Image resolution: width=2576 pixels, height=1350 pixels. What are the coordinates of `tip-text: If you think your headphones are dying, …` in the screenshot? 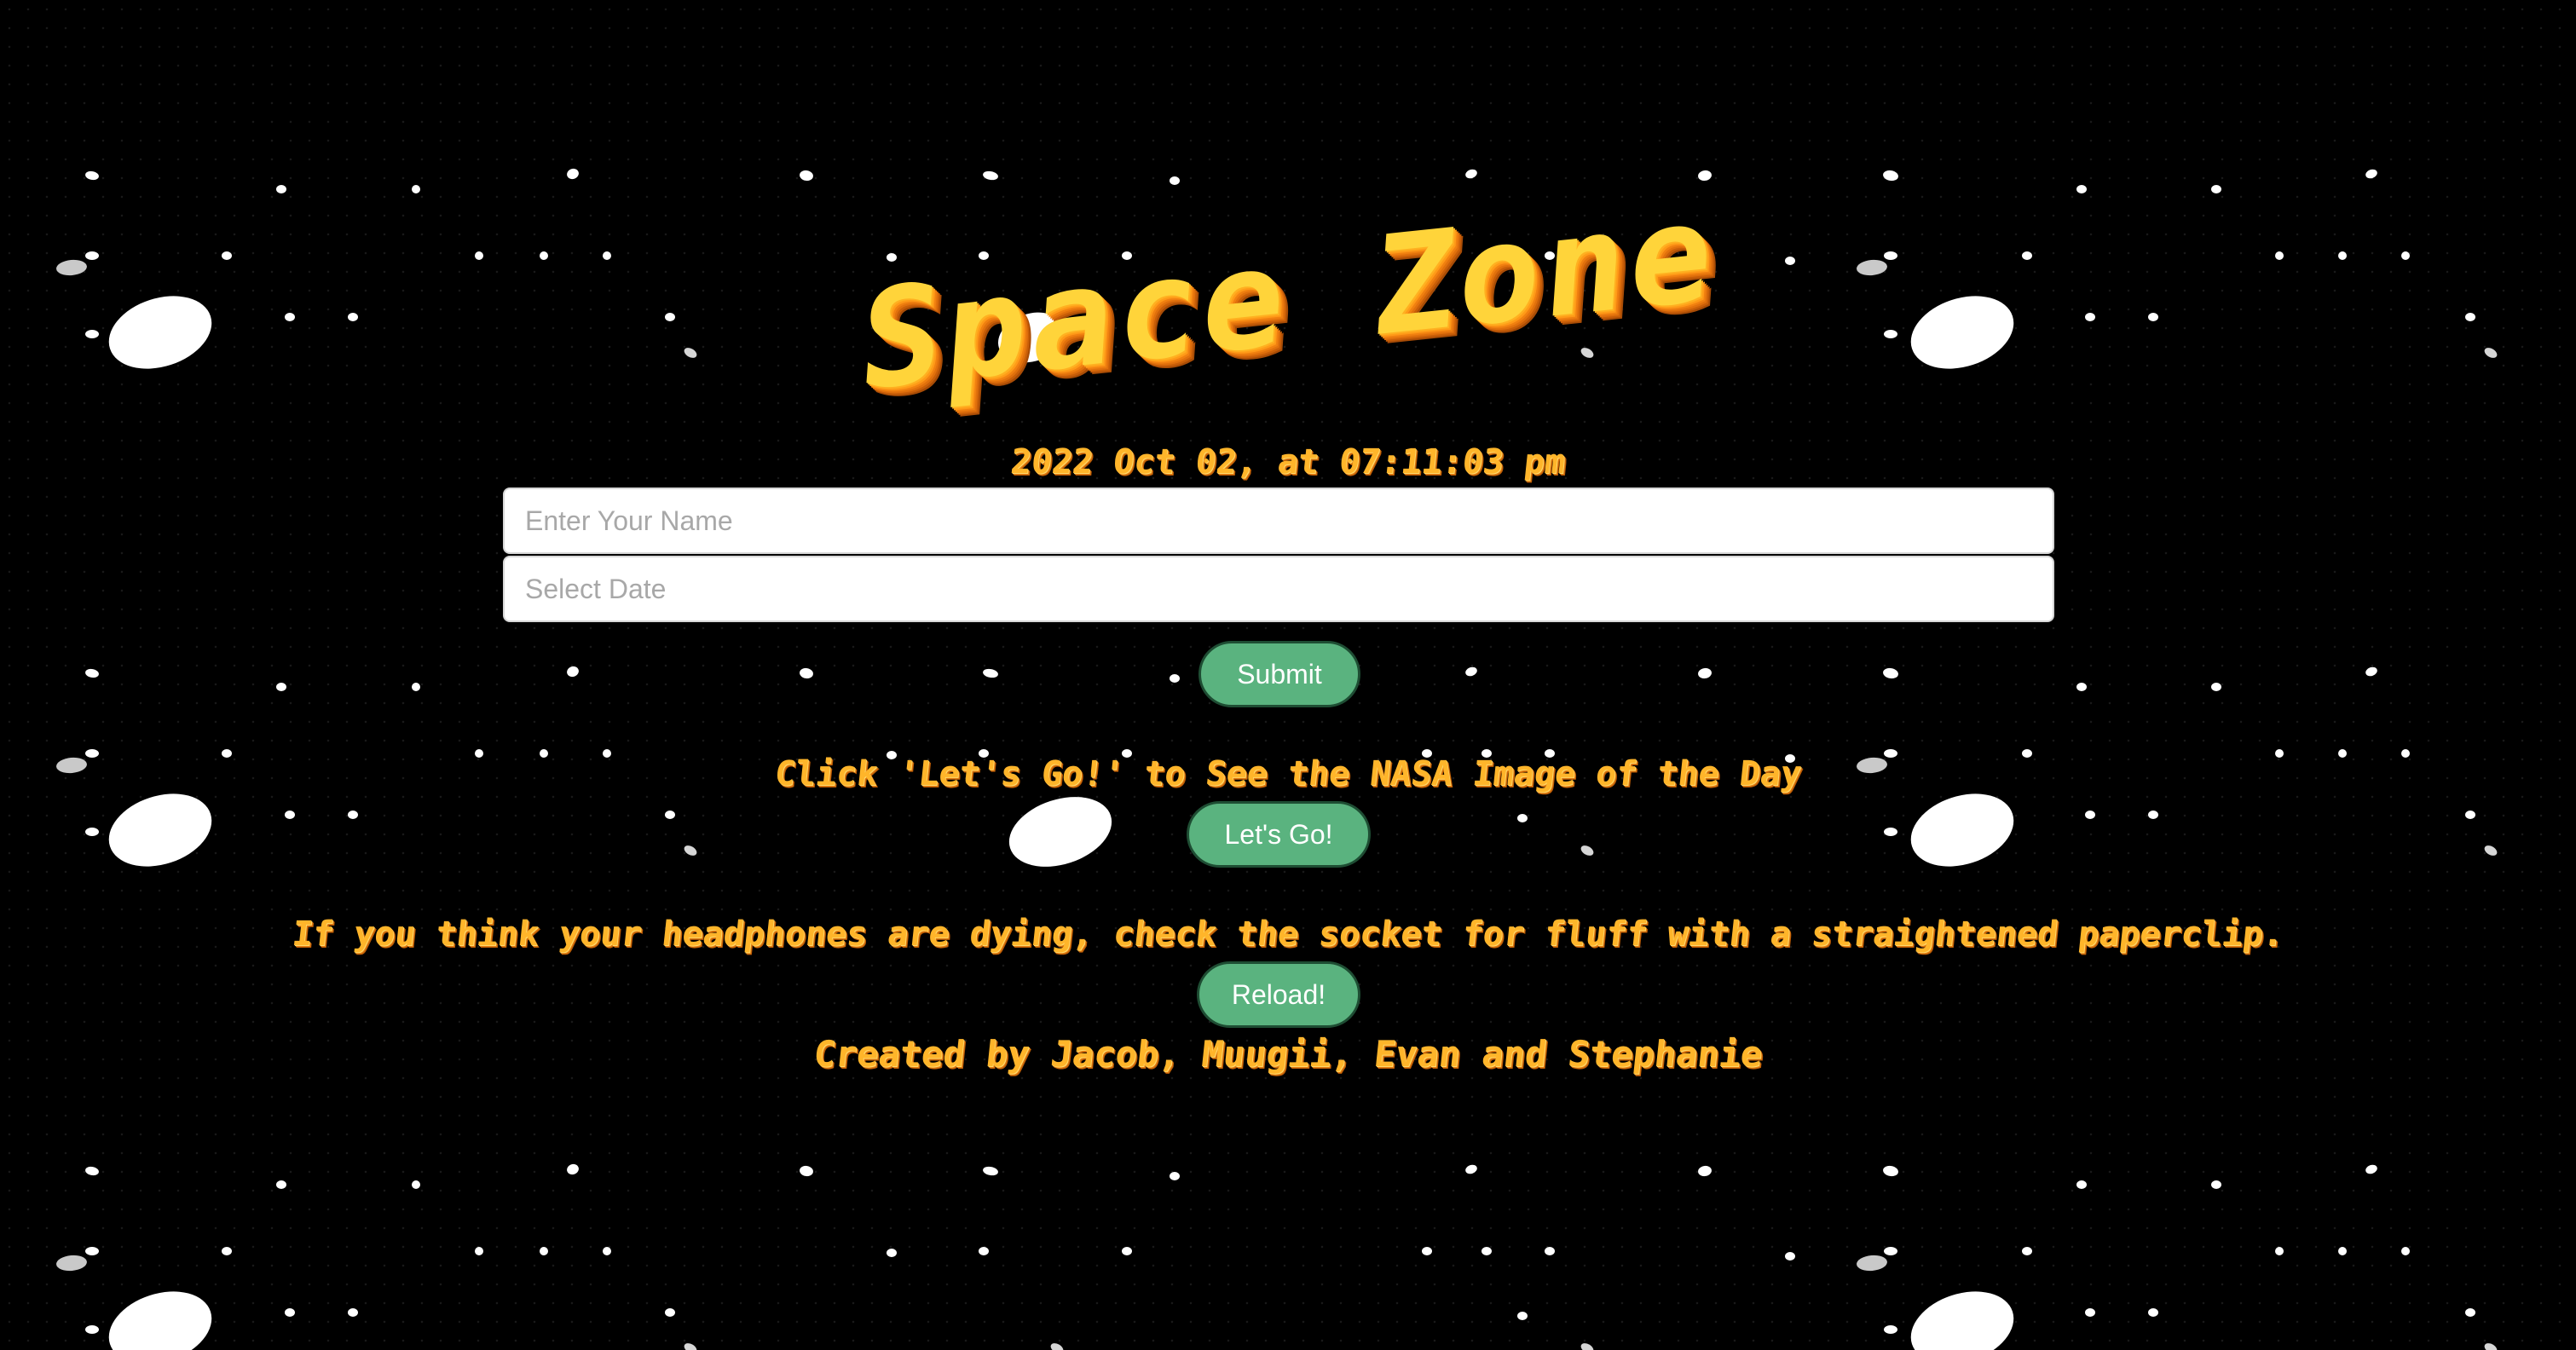 It's located at (1288, 934).